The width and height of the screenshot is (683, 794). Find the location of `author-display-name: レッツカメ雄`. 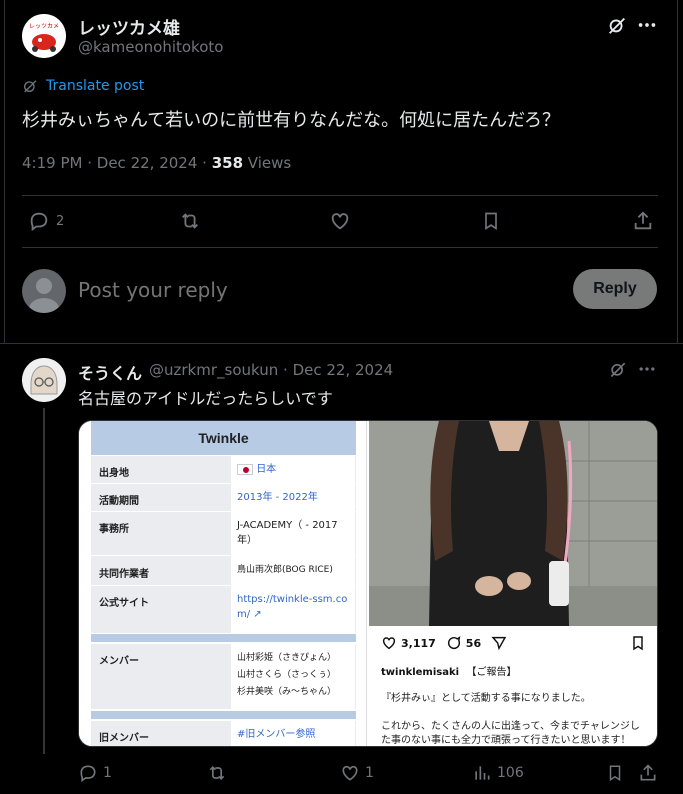

author-display-name: レッツカメ雄 is located at coordinates (129, 26).